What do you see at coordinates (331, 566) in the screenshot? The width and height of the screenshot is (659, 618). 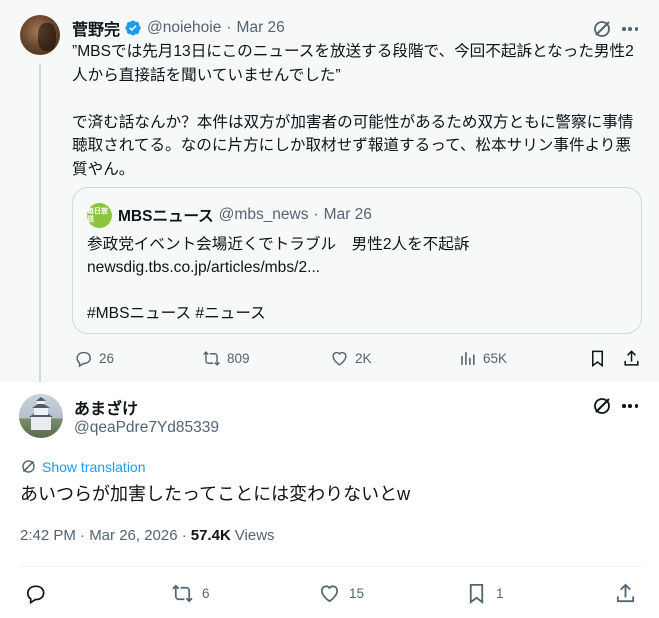 I see `divider` at bounding box center [331, 566].